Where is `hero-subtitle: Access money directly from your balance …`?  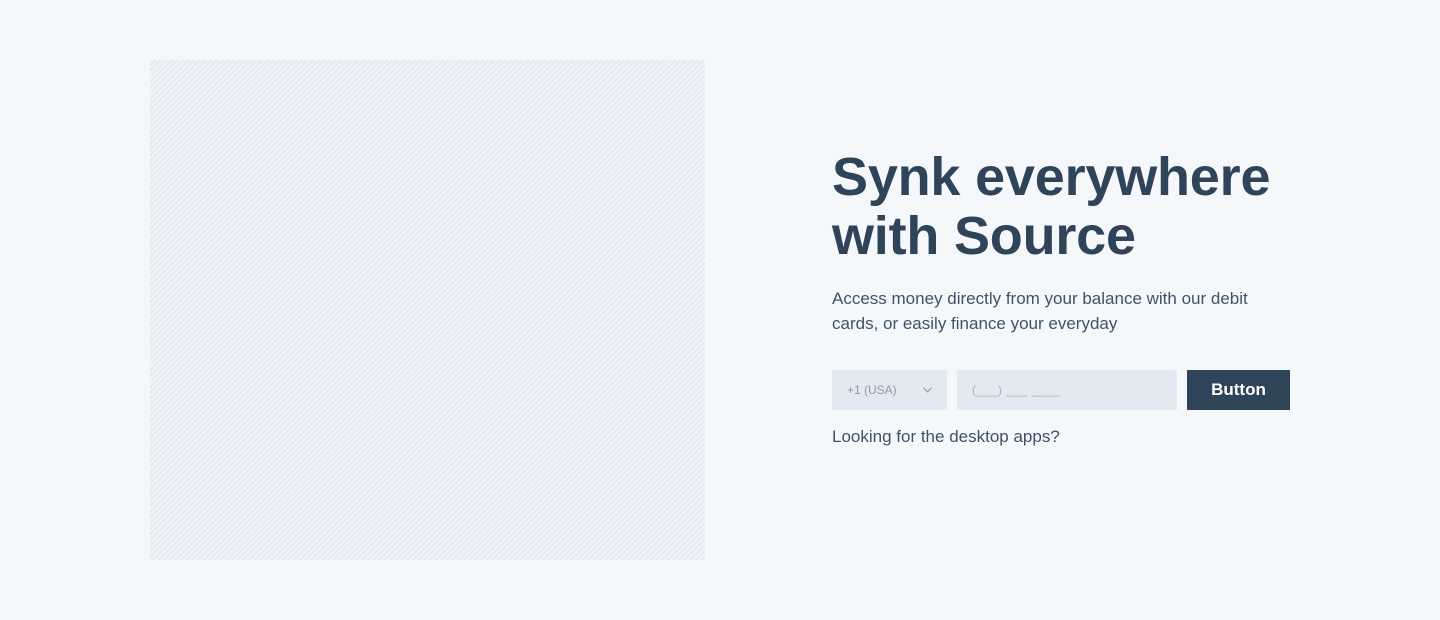 hero-subtitle: Access money directly from your balance … is located at coordinates (1040, 311).